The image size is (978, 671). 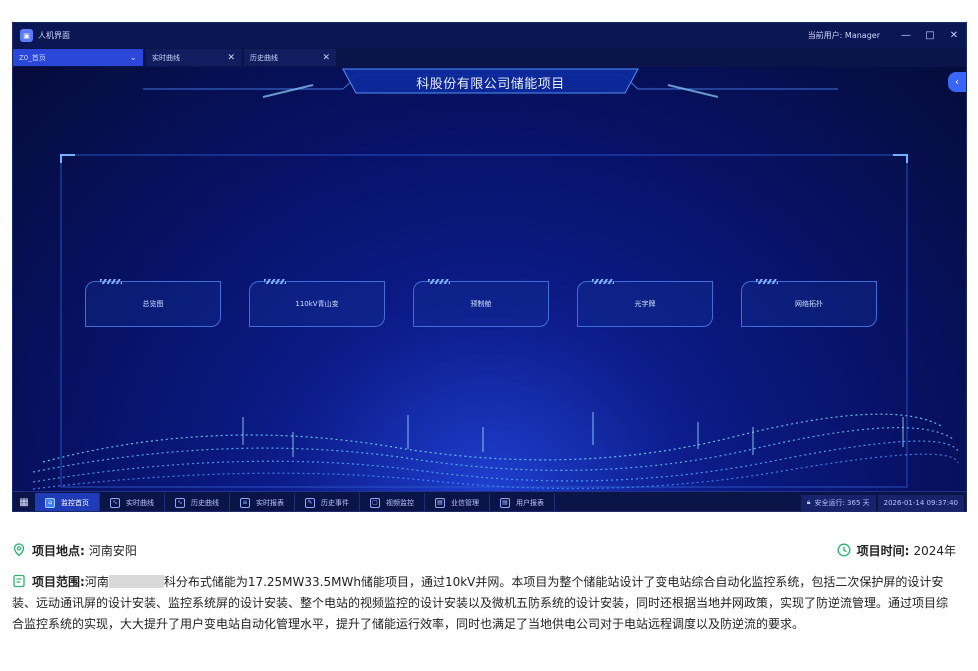 I want to click on task-label: 实时报表, so click(x=270, y=502).